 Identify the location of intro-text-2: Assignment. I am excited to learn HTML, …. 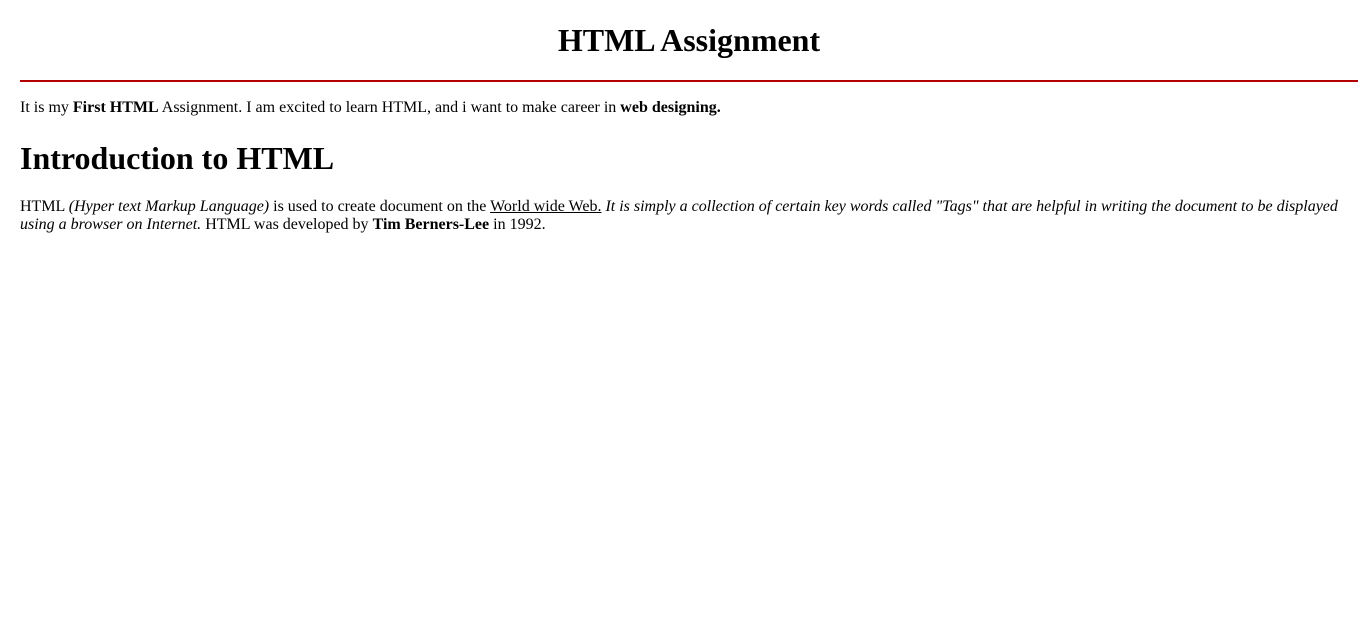
(389, 107).